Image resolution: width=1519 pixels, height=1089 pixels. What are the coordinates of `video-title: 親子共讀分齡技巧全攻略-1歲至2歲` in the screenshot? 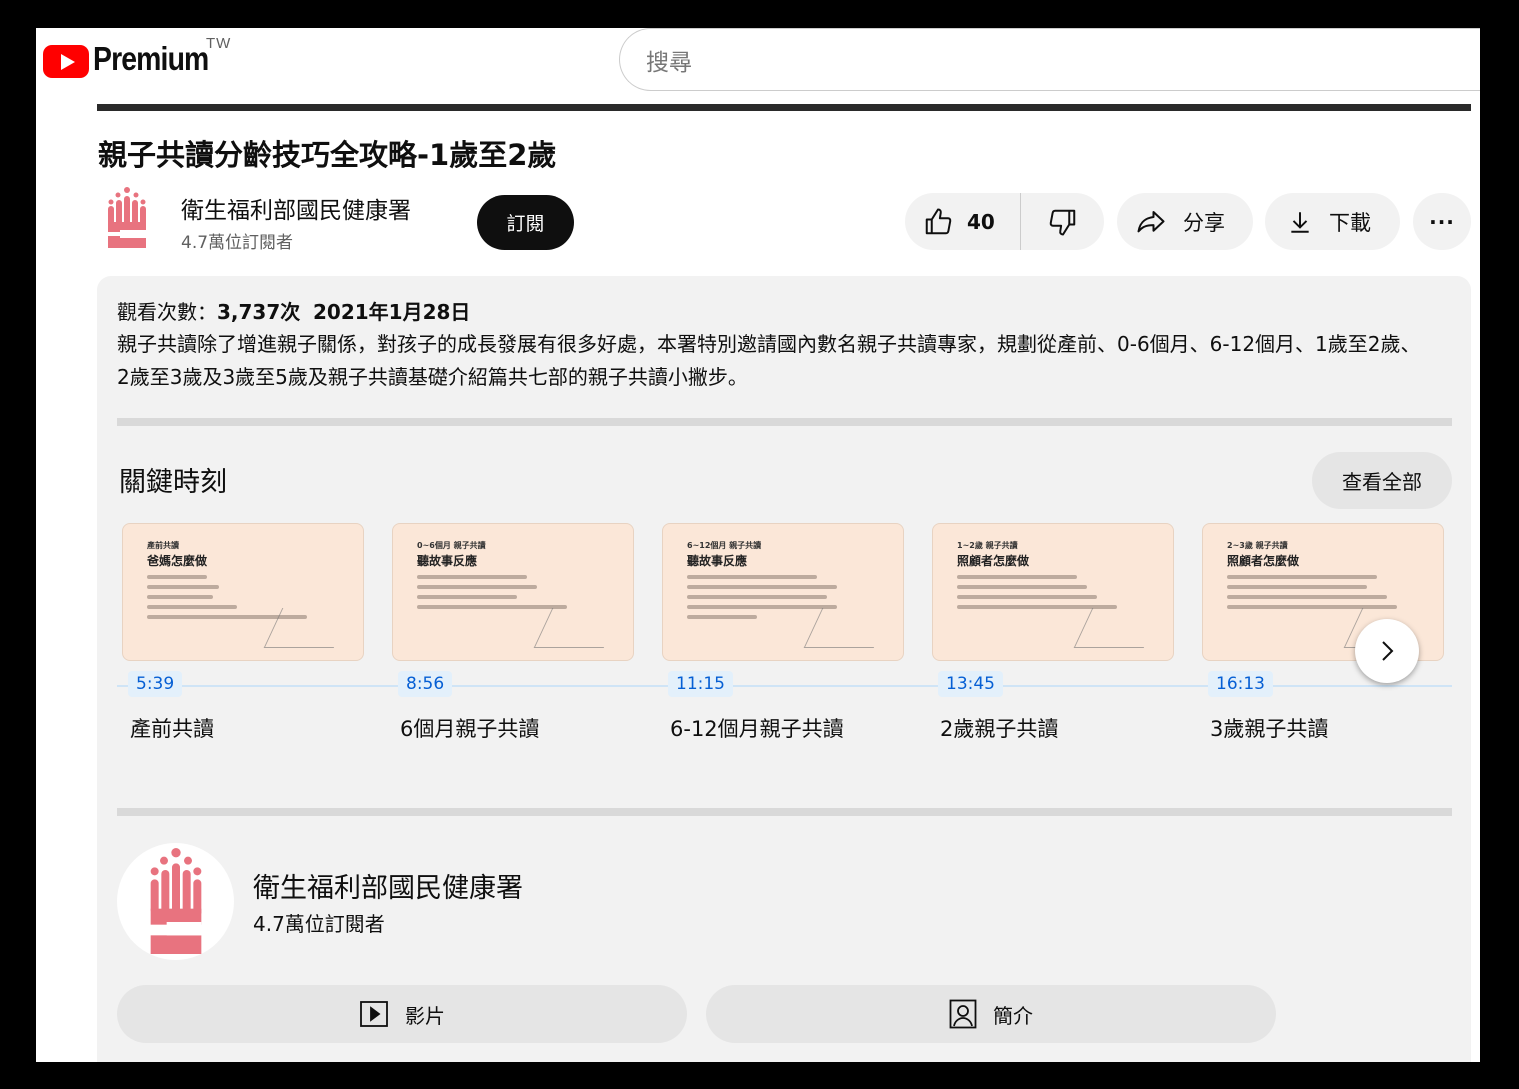 It's located at (327, 155).